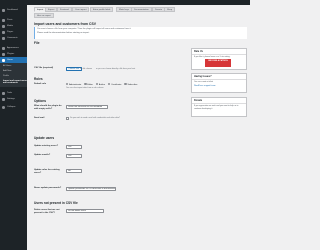 The height and width of the screenshot is (250, 320). Describe the element at coordinates (3, 93) in the screenshot. I see `tools-icon` at that location.